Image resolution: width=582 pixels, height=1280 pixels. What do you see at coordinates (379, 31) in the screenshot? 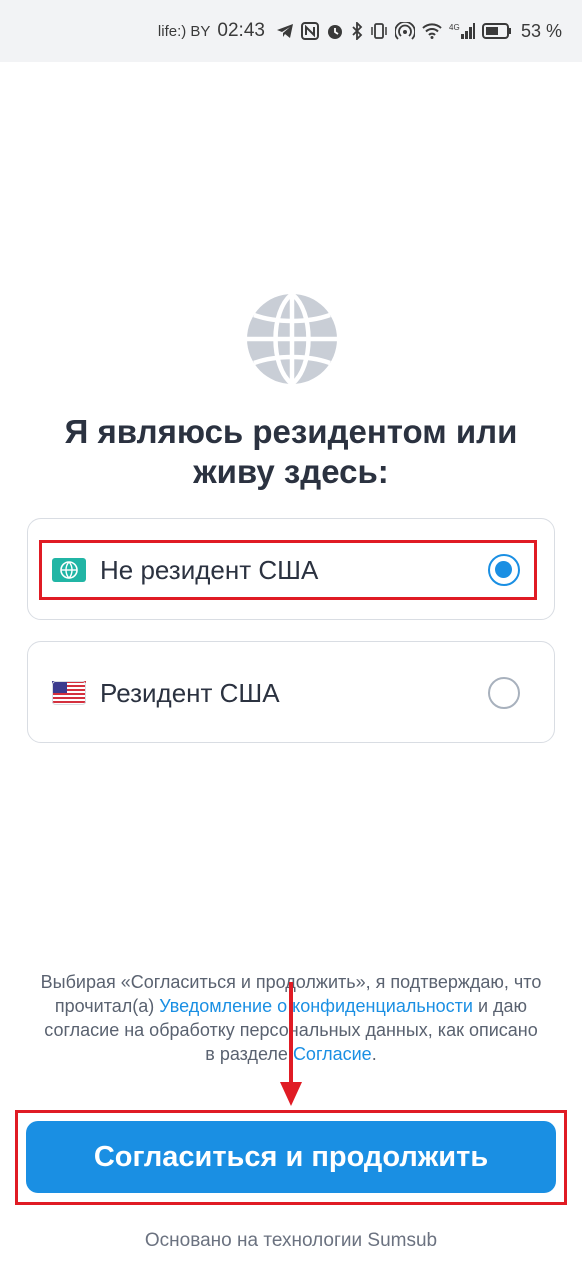
I see `vibrate-icon` at bounding box center [379, 31].